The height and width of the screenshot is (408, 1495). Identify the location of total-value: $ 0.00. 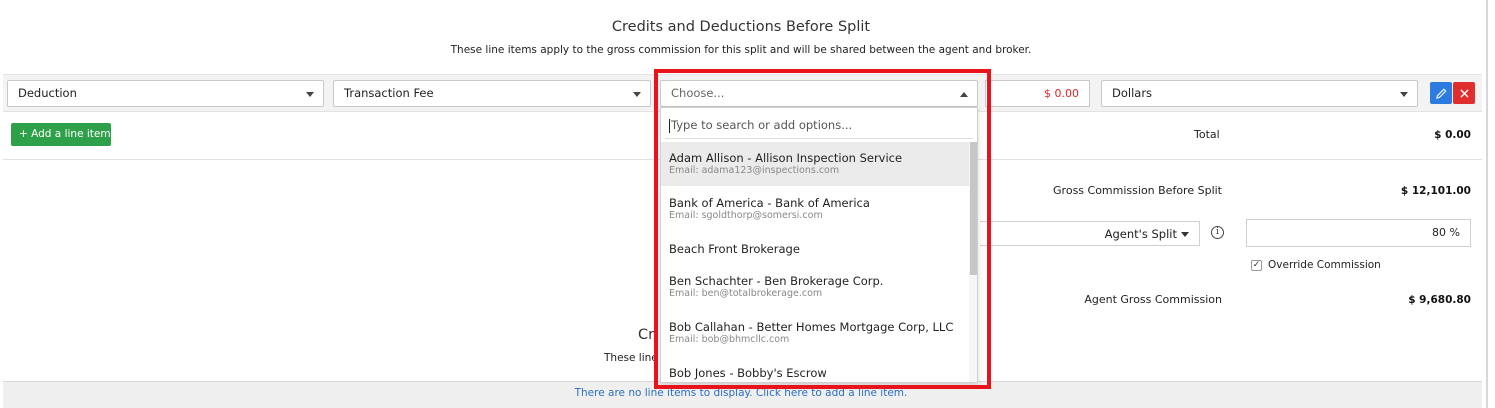
(1452, 135).